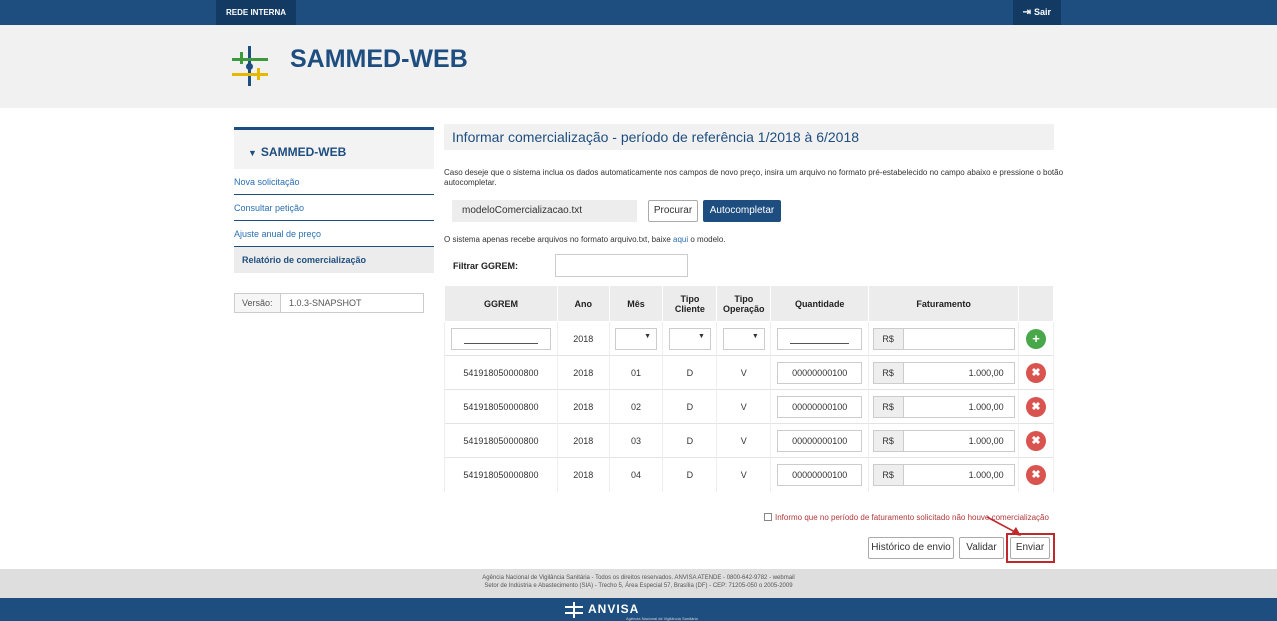  Describe the element at coordinates (662, 618) in the screenshot. I see `anvisa-logo-subtitle: Agência Nacional de Vigilância Sanitária` at that location.